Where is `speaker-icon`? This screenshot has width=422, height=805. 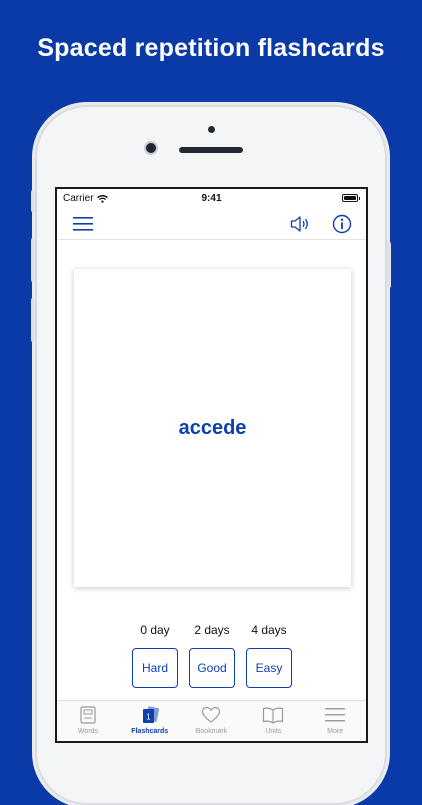 speaker-icon is located at coordinates (299, 224).